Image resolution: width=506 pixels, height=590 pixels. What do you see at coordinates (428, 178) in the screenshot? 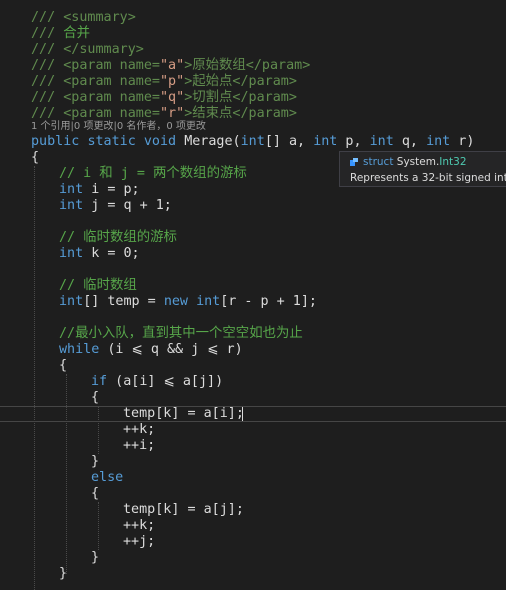
I see `tooltip-description: Represents a 32-bit signed integer.` at bounding box center [428, 178].